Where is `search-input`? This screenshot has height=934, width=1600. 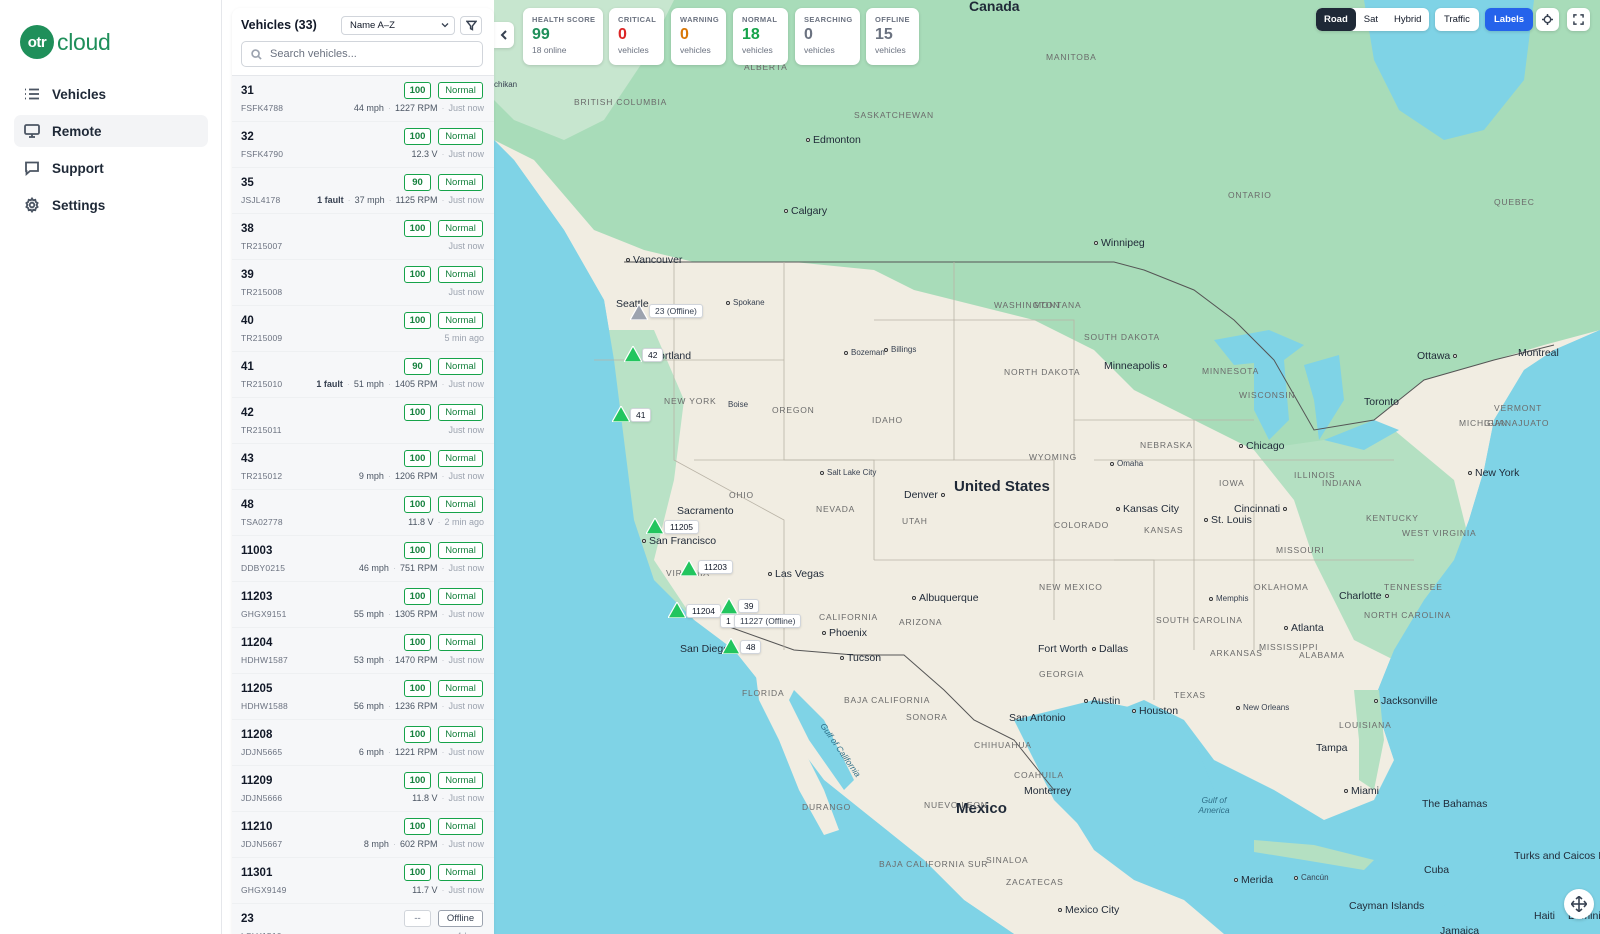
search-input is located at coordinates (368, 54).